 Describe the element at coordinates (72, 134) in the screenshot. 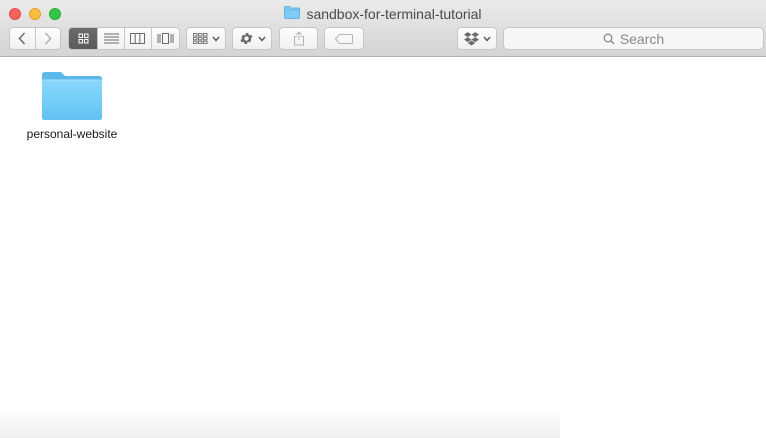

I see `folder-name: personal-website` at that location.